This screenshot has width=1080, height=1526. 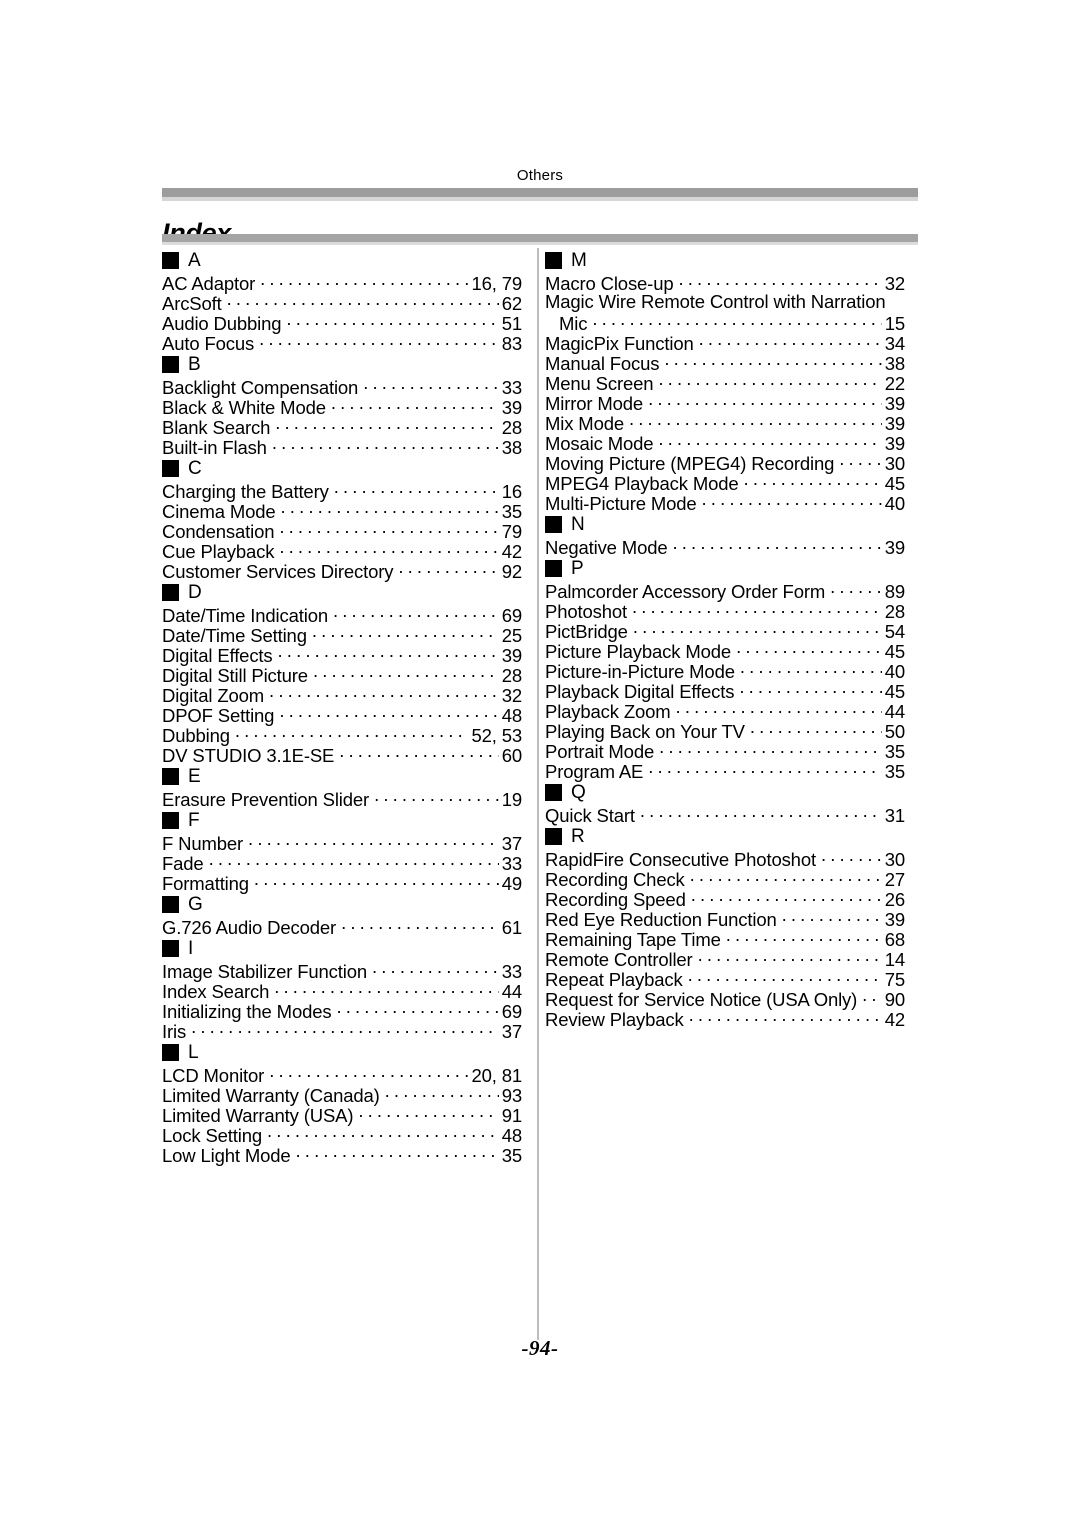 I want to click on index-letter-heading: E, so click(x=342, y=776).